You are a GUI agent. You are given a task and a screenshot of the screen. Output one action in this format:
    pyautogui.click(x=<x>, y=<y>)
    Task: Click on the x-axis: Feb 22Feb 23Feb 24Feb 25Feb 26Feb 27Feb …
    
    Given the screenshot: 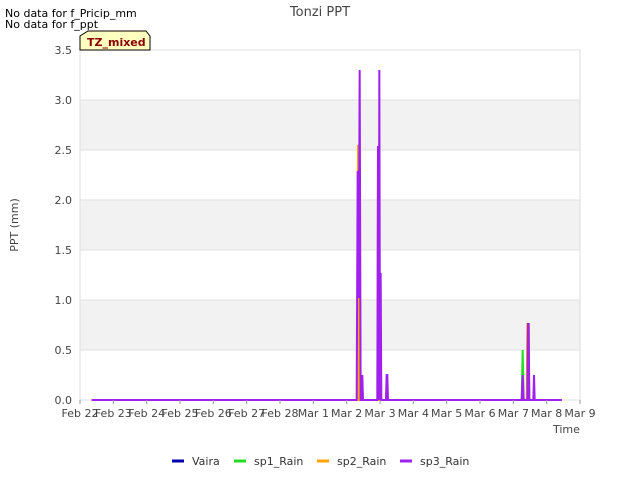 What is the action you would take?
    pyautogui.click(x=329, y=410)
    